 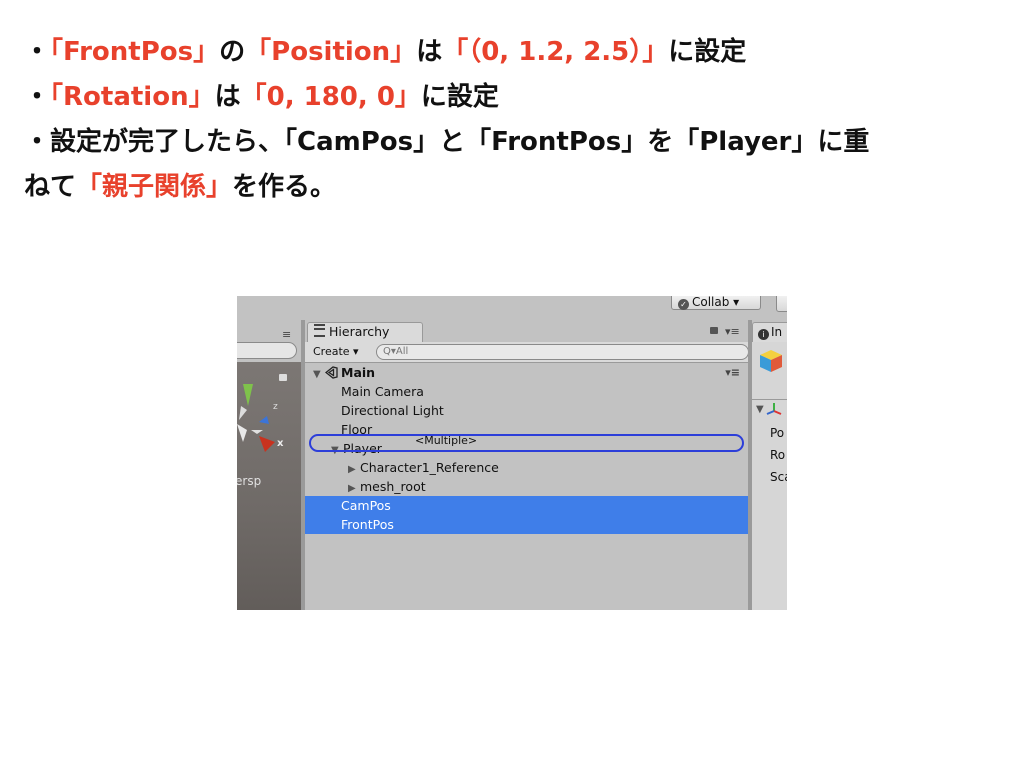 I want to click on panel-menu-icon: ▾≡, so click(x=732, y=331).